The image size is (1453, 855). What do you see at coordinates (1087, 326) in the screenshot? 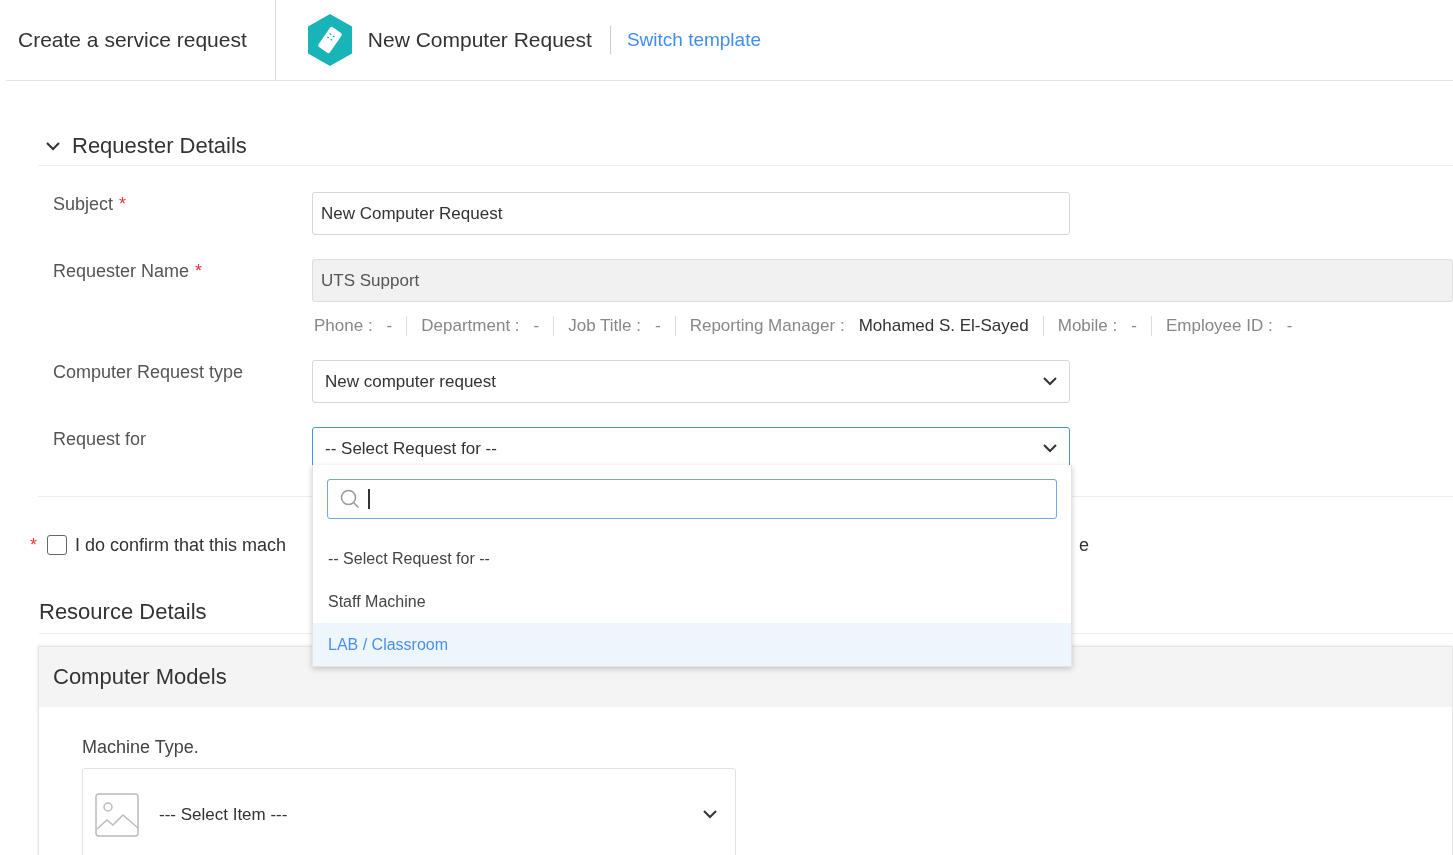
I see `info-label: Mobile :` at bounding box center [1087, 326].